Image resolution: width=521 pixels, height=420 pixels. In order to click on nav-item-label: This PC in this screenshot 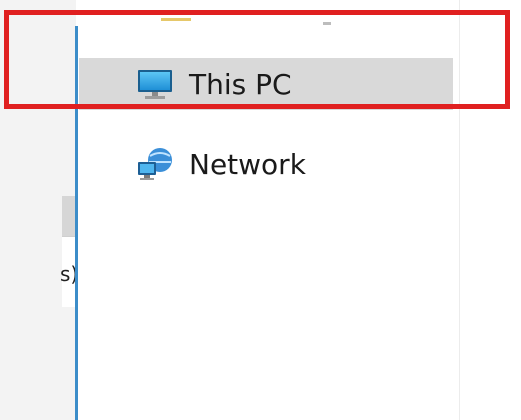, I will do `click(240, 84)`.